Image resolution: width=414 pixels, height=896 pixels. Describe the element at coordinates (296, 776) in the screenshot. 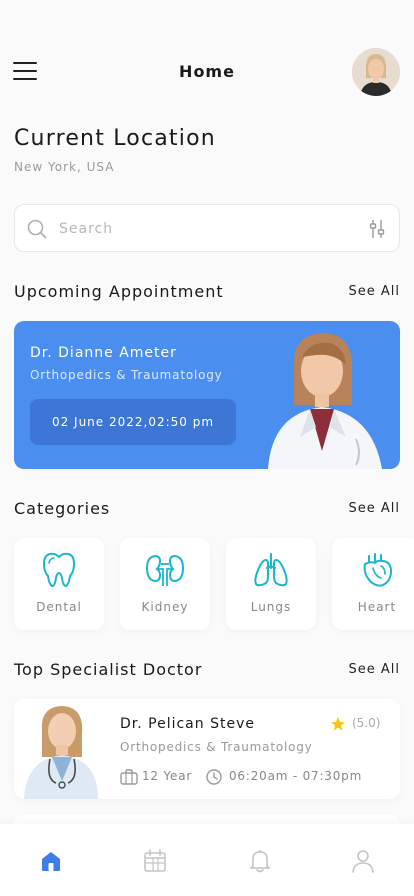

I see `doctor-hours: 06:20am - 07:30pm` at that location.